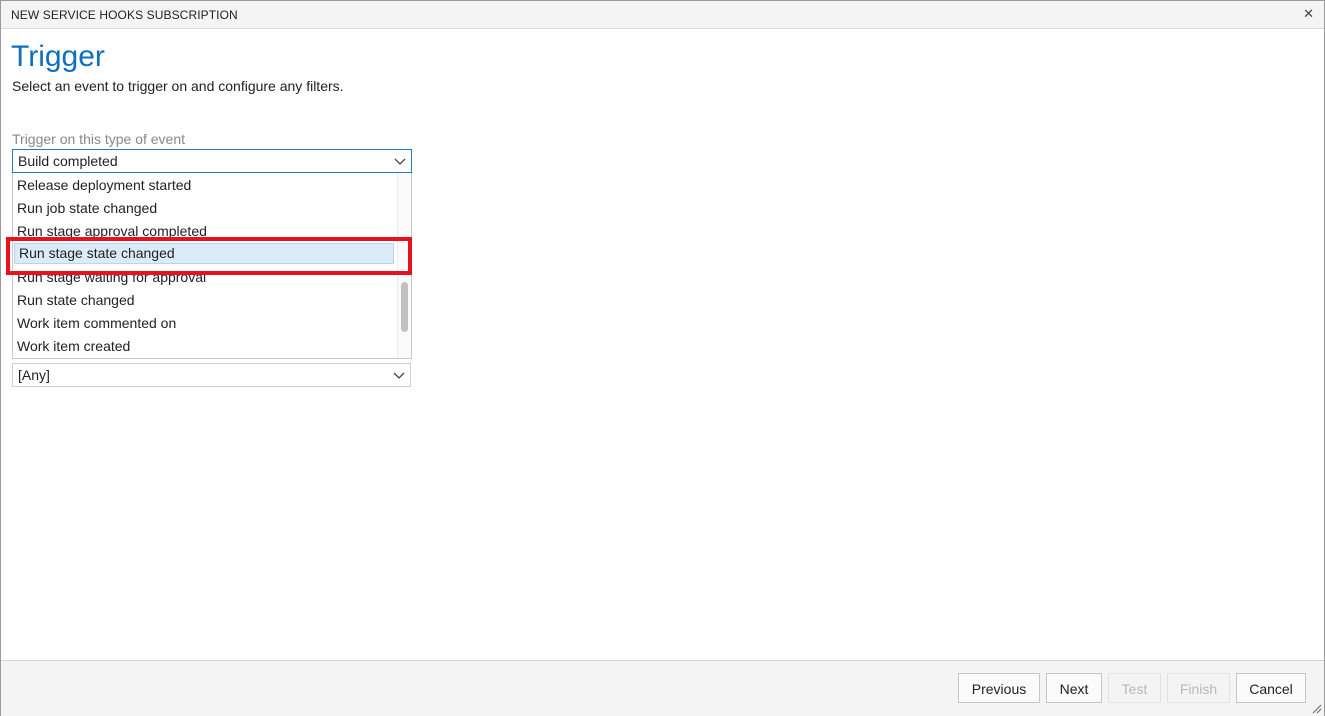 This screenshot has height=716, width=1325. Describe the element at coordinates (99, 139) in the screenshot. I see `event-type-label: Trigger on this type of event` at that location.